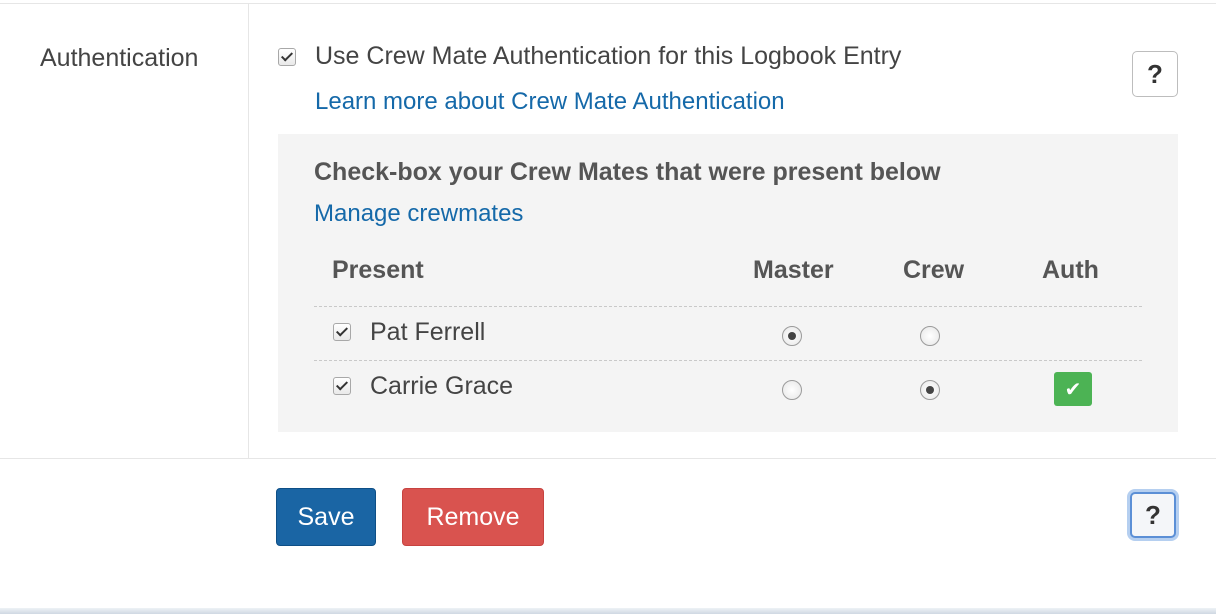 The height and width of the screenshot is (614, 1216). I want to click on crewmate-row: Pat Ferrell, so click(728, 333).